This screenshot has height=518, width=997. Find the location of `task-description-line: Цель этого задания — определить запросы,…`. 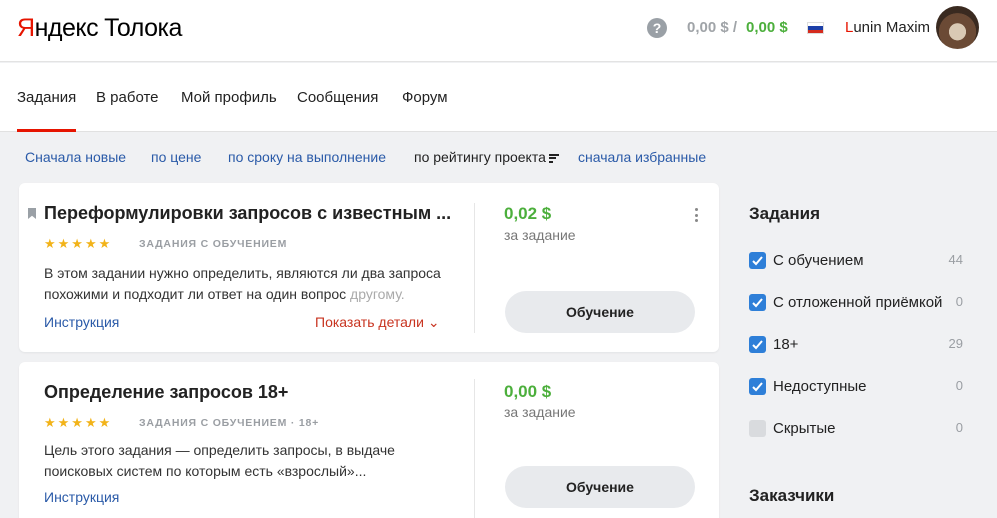

task-description-line: Цель этого задания — определить запросы,… is located at coordinates (219, 450).